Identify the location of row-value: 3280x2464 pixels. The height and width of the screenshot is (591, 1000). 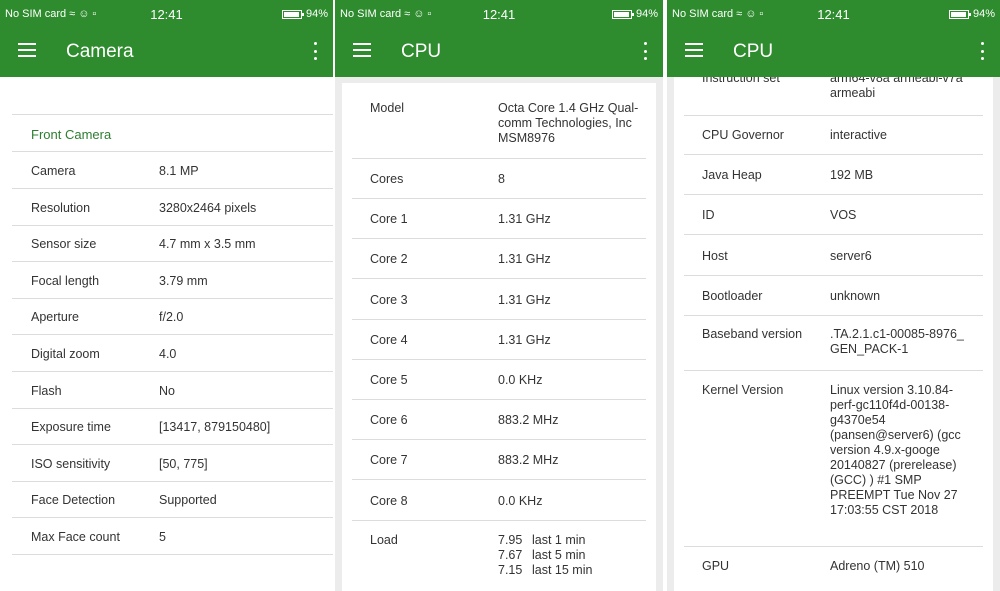
(208, 207).